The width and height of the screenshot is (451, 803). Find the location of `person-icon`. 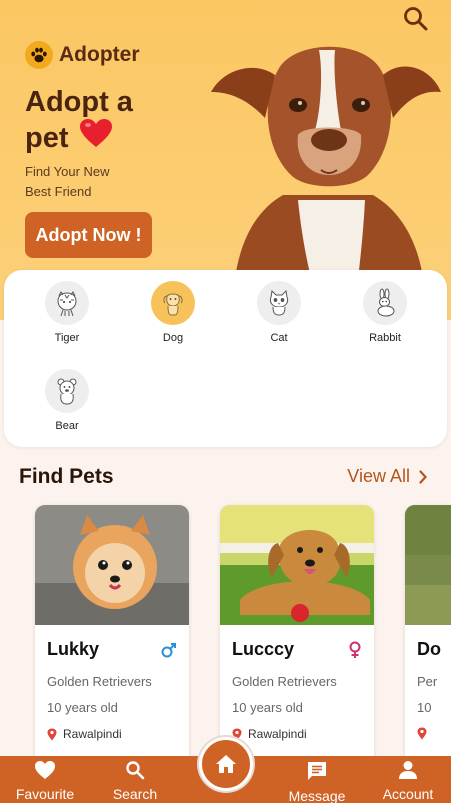

person-icon is located at coordinates (408, 770).